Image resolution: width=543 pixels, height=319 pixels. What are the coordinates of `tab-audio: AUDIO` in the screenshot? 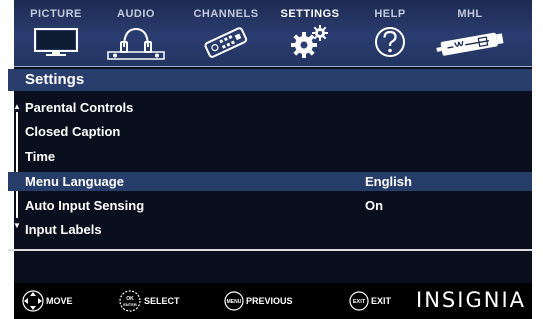 It's located at (136, 36).